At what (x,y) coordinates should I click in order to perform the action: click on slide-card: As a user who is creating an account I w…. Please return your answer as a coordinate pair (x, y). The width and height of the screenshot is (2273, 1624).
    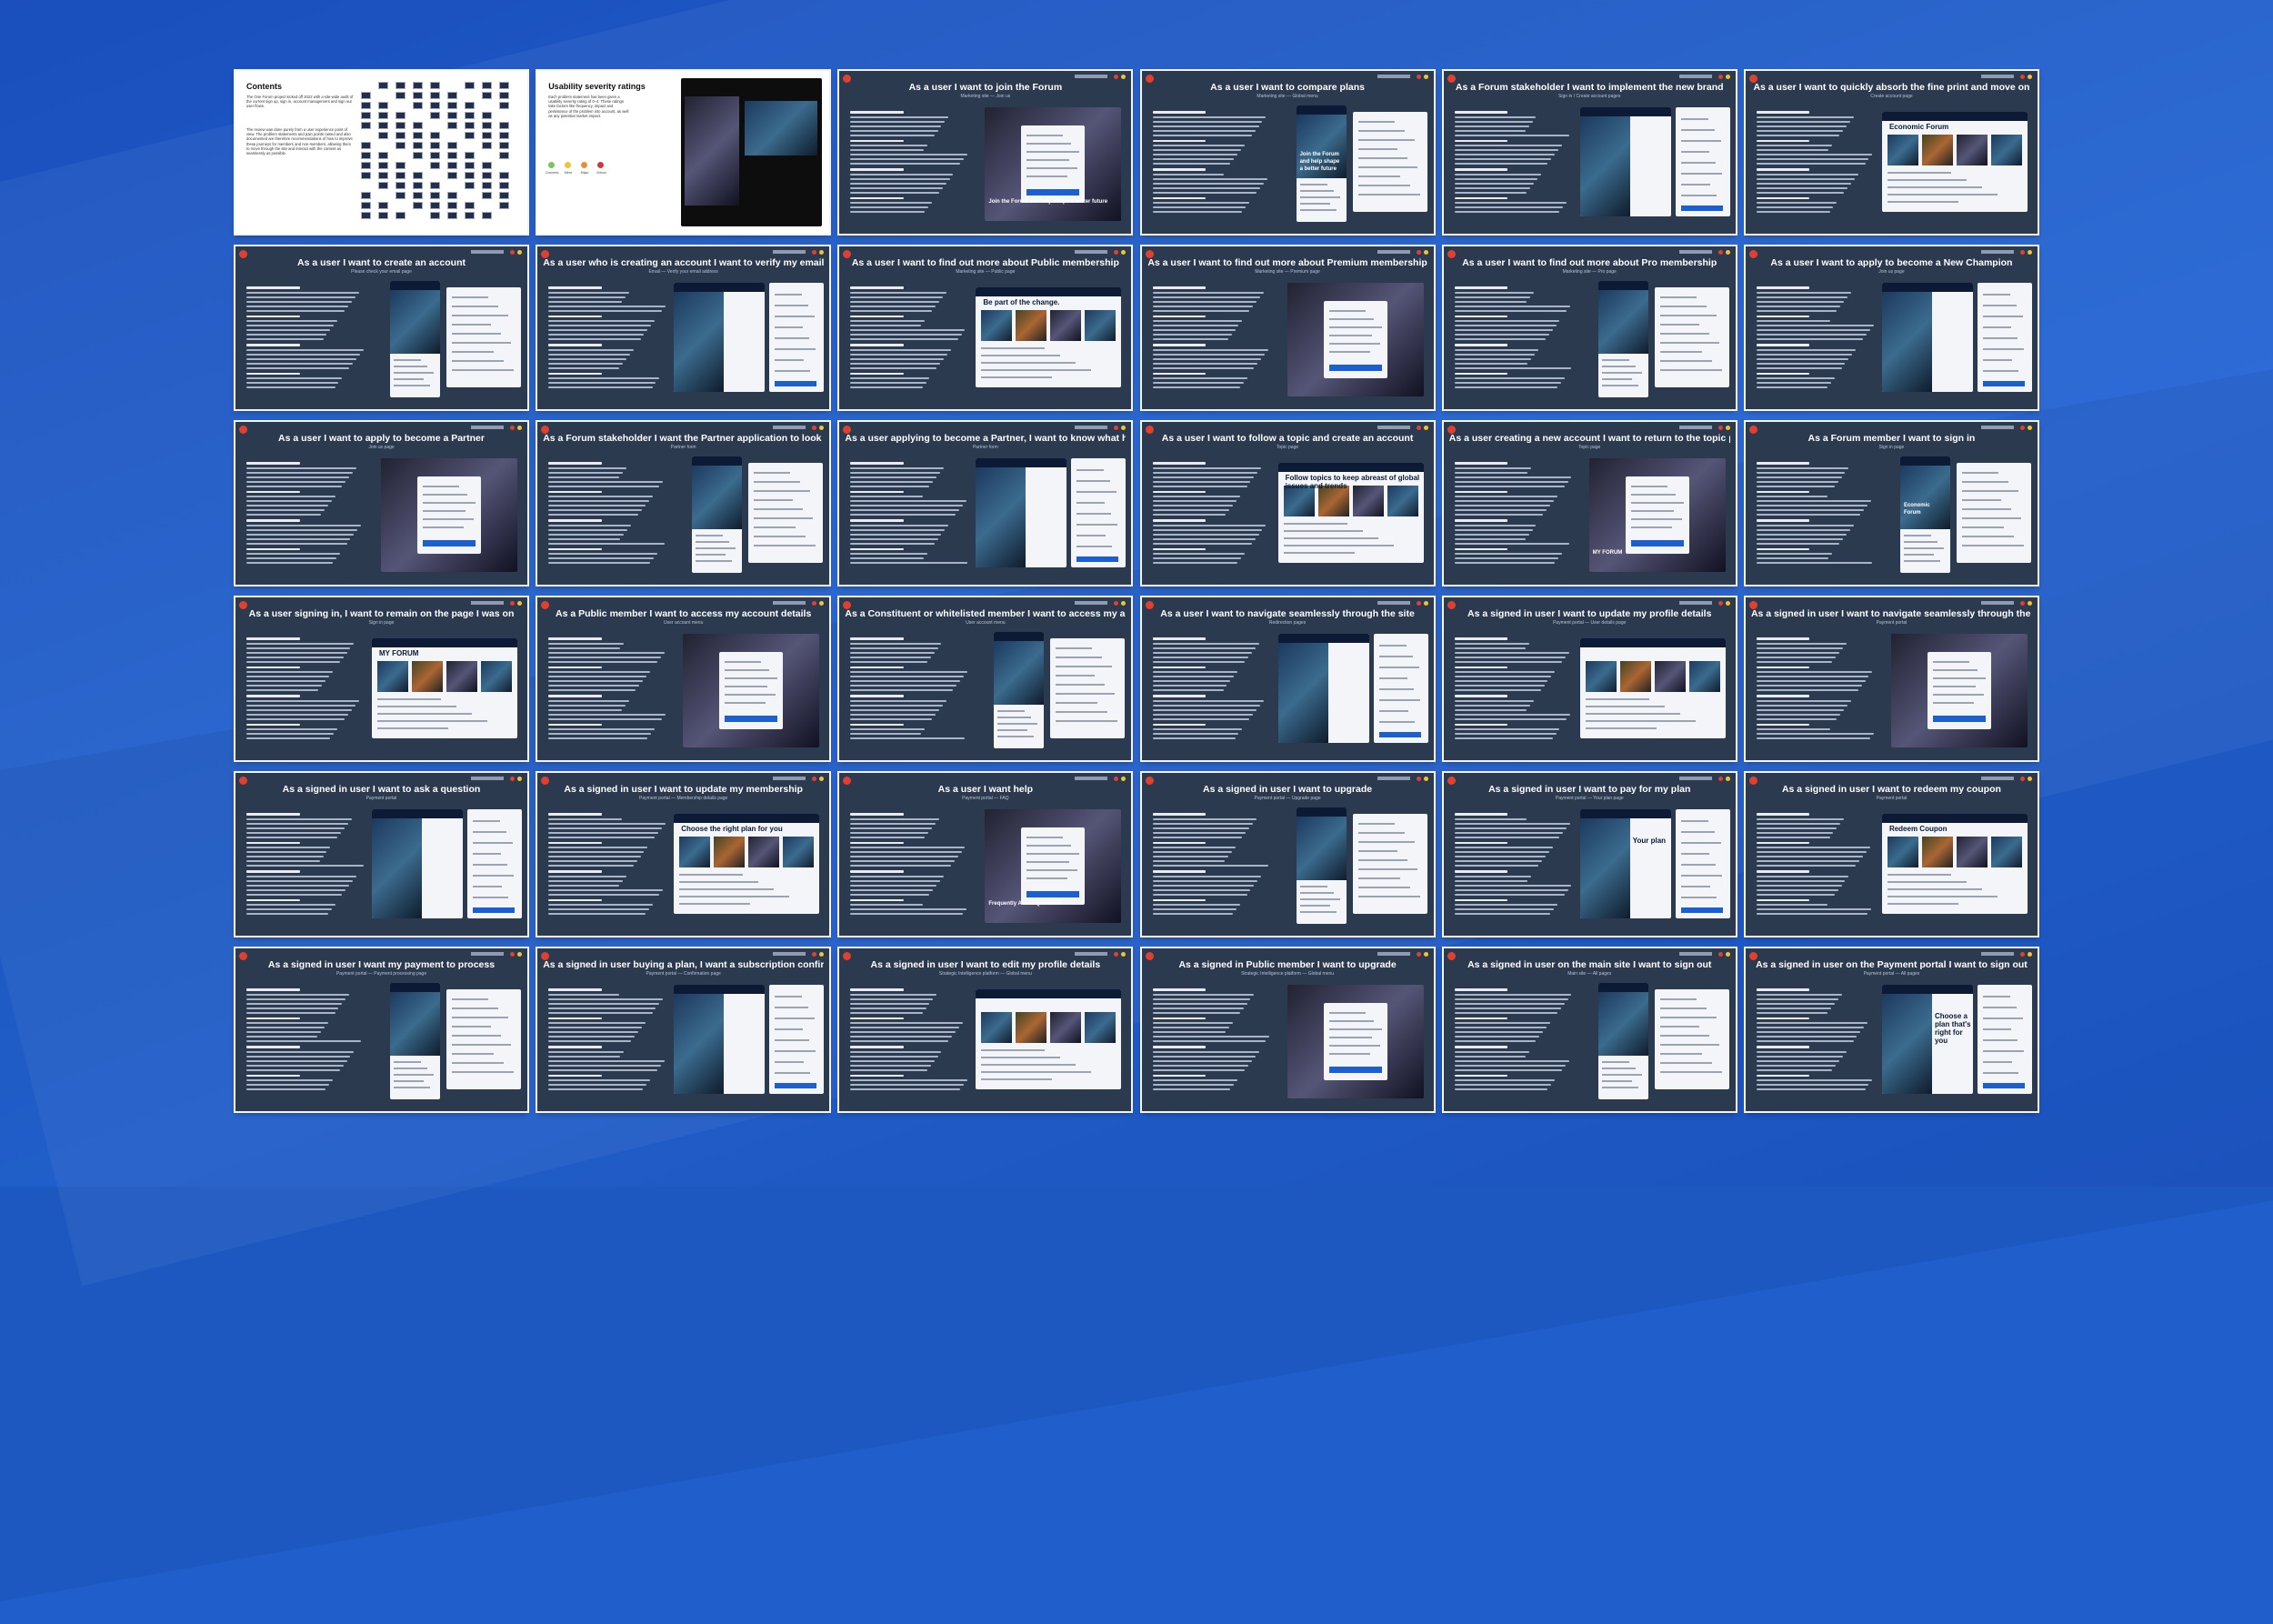
    Looking at the image, I should click on (684, 328).